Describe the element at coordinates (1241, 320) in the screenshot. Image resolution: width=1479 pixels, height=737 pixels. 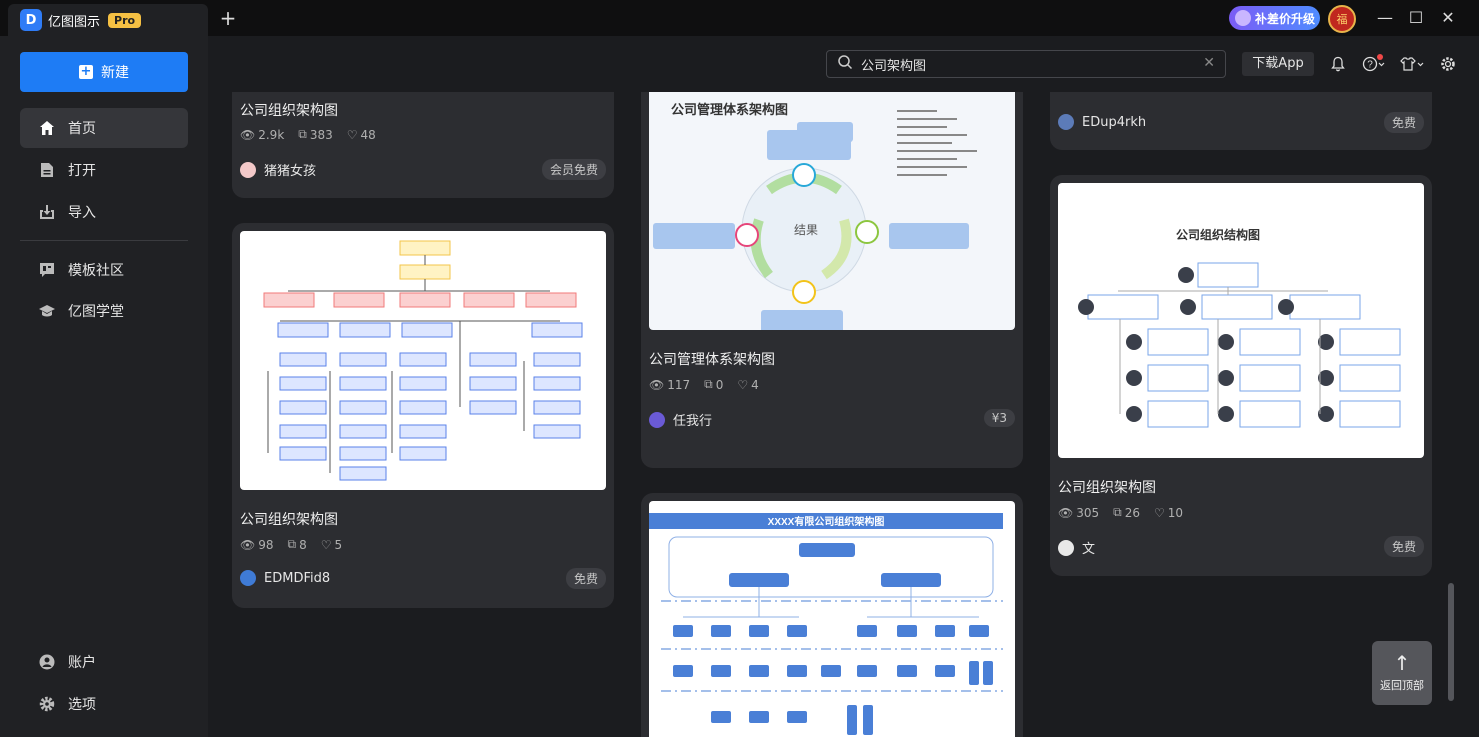
I see `template-thumbnail: 公司组织结构图` at that location.